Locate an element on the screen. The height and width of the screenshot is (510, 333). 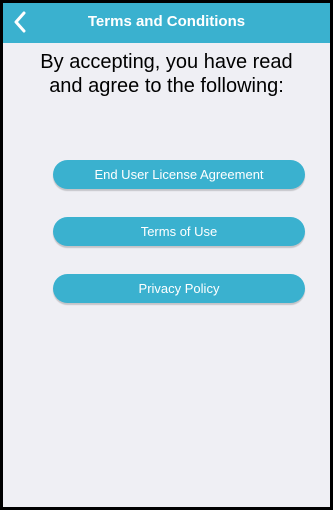
back-button is located at coordinates (23, 23).